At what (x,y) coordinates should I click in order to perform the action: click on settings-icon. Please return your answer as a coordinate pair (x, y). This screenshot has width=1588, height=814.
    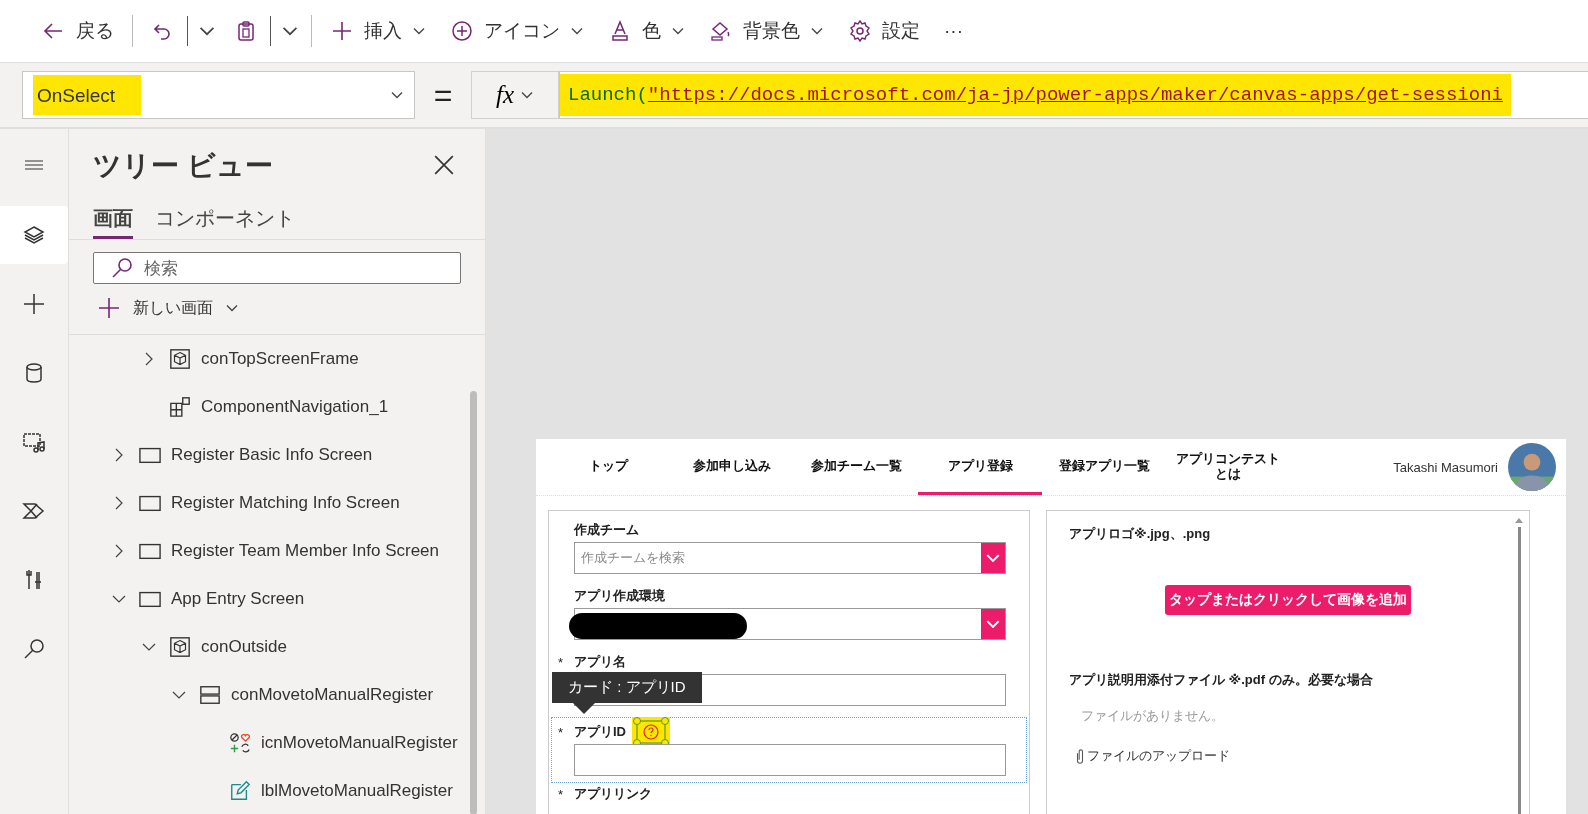
    Looking at the image, I should click on (860, 31).